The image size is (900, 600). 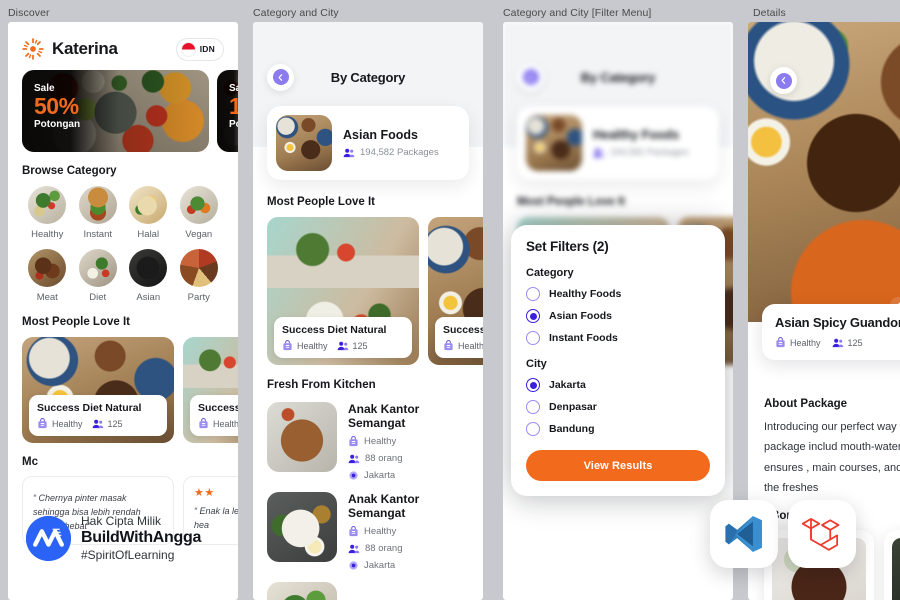 I want to click on category-hero-title: Asian Foods, so click(x=381, y=135).